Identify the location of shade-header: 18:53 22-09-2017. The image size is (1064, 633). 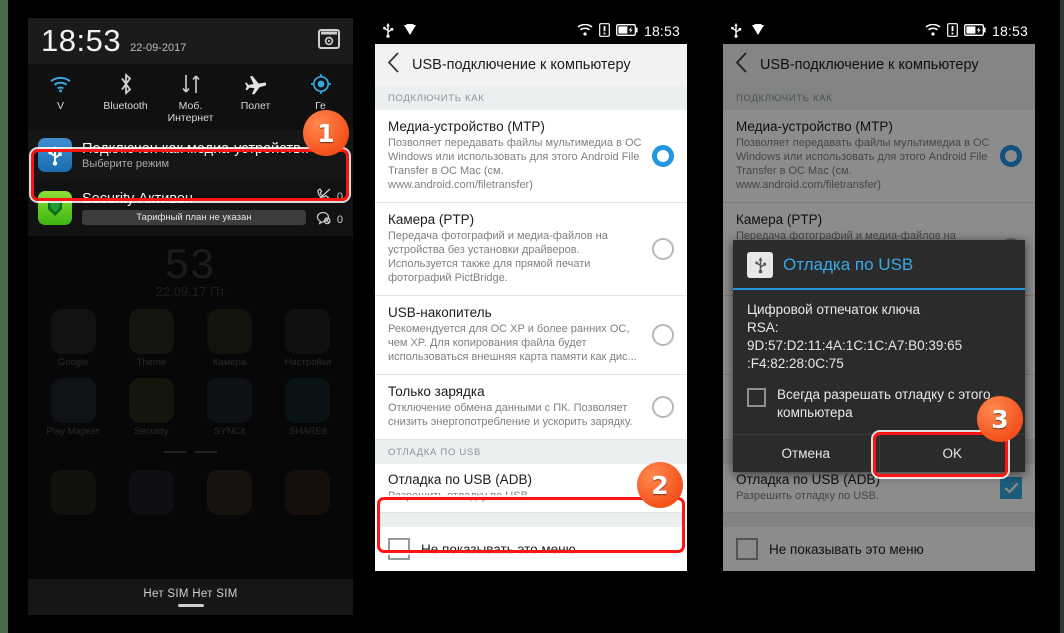
(190, 41).